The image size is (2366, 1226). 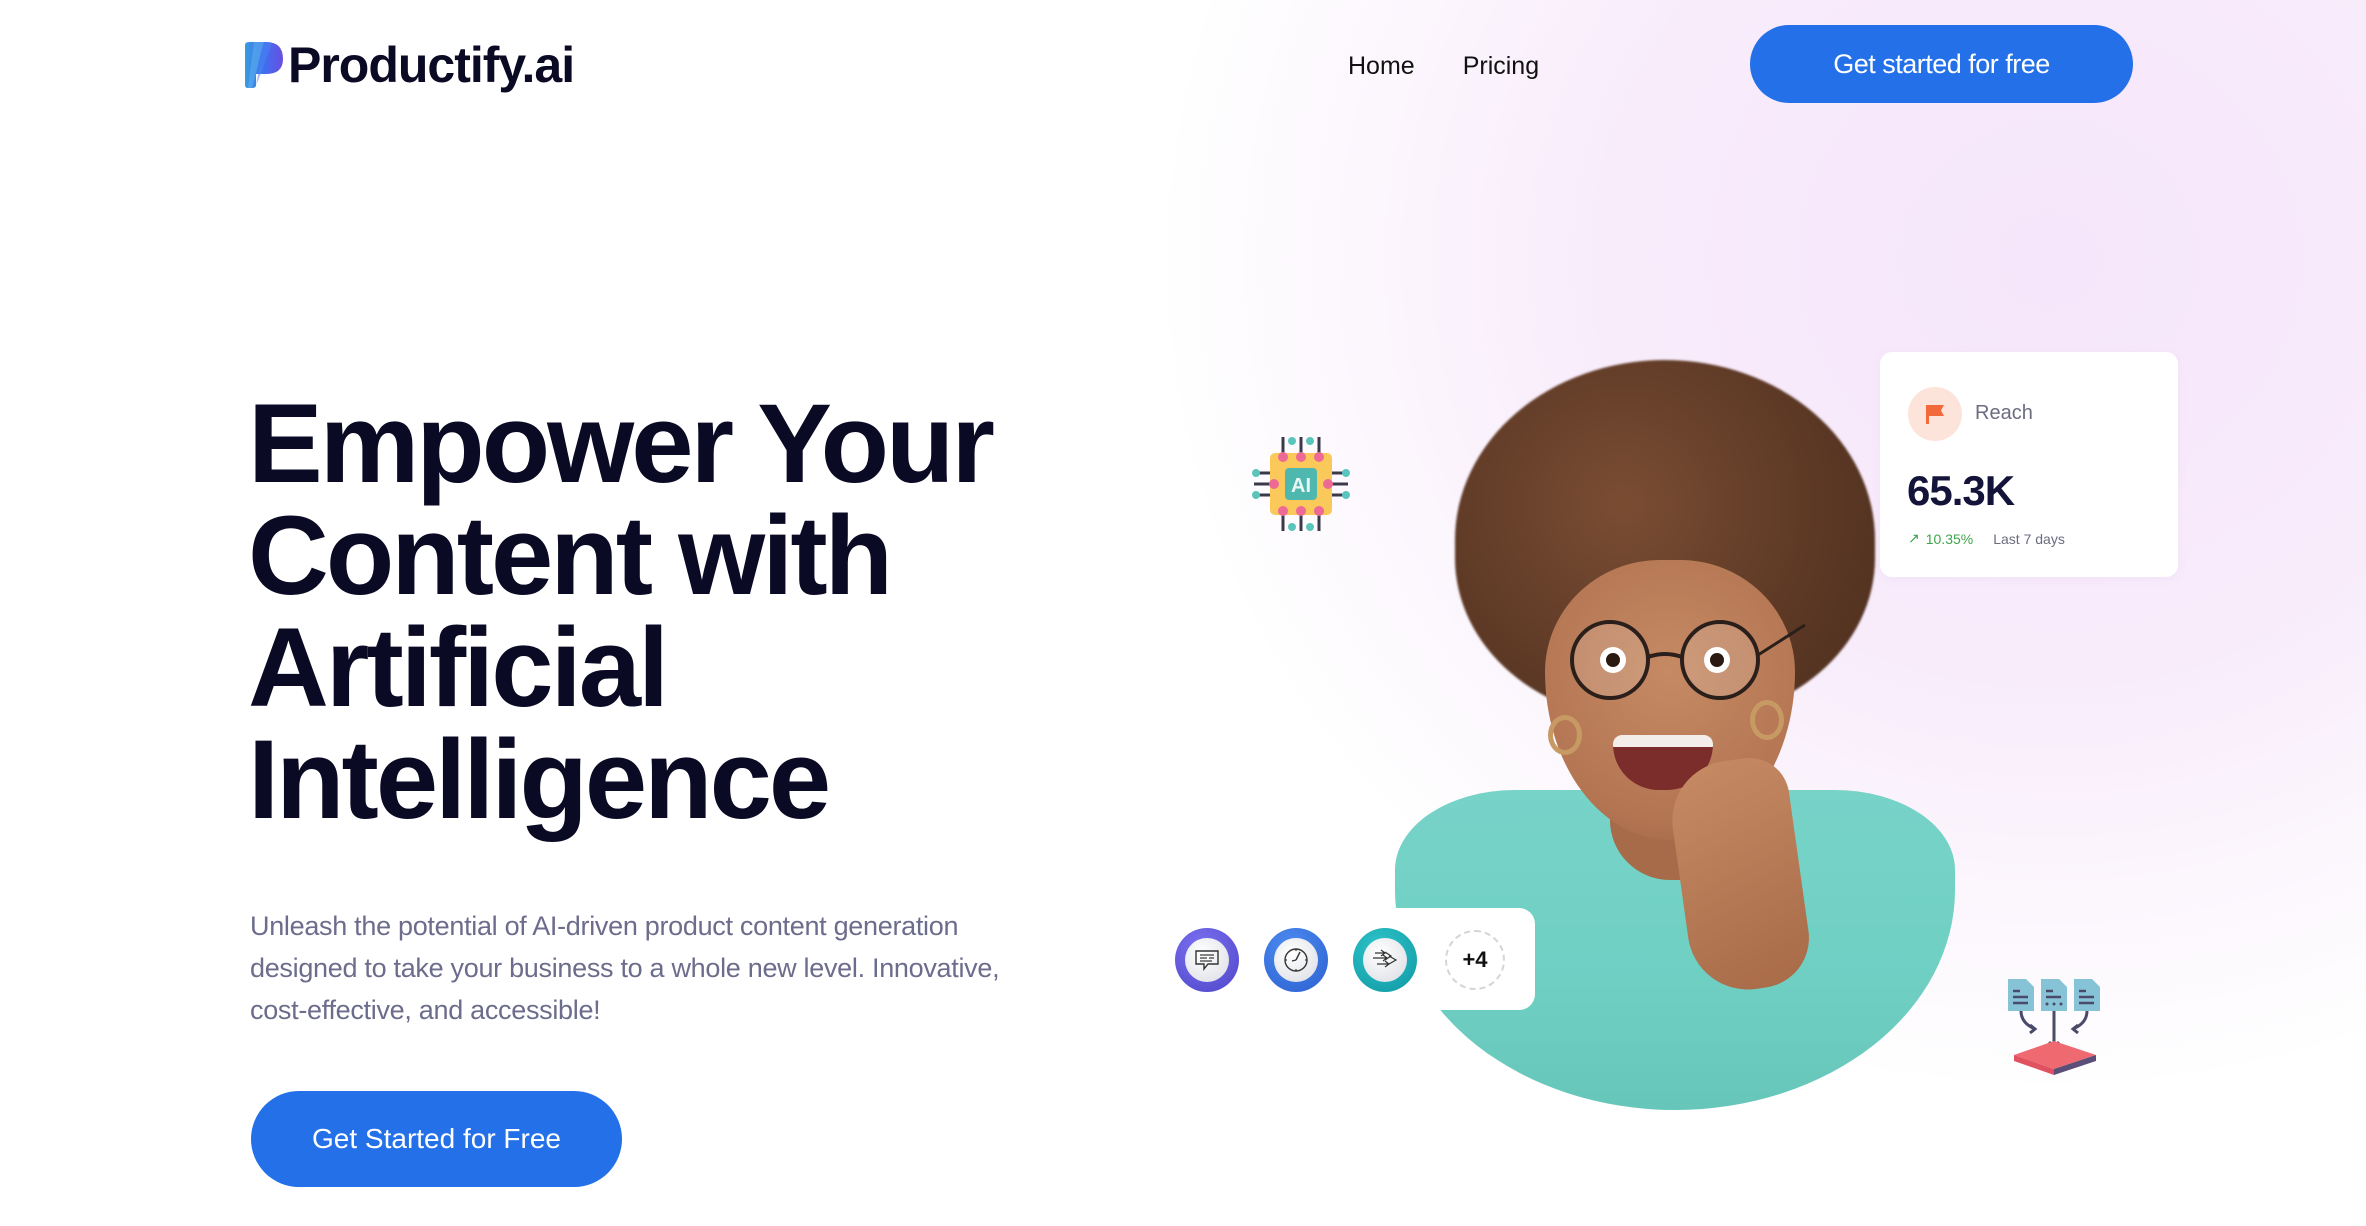 What do you see at coordinates (2004, 413) in the screenshot?
I see `reach-label: Reach` at bounding box center [2004, 413].